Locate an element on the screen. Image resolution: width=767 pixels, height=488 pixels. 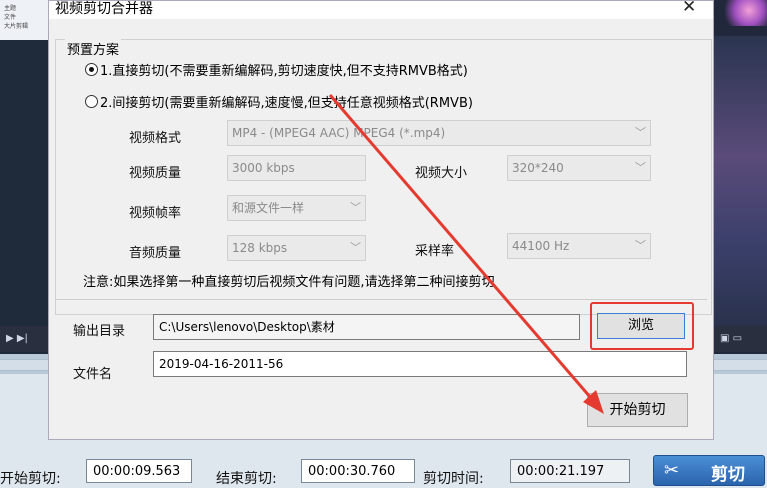
start-cut-label: 开始剪切: is located at coordinates (30, 479).